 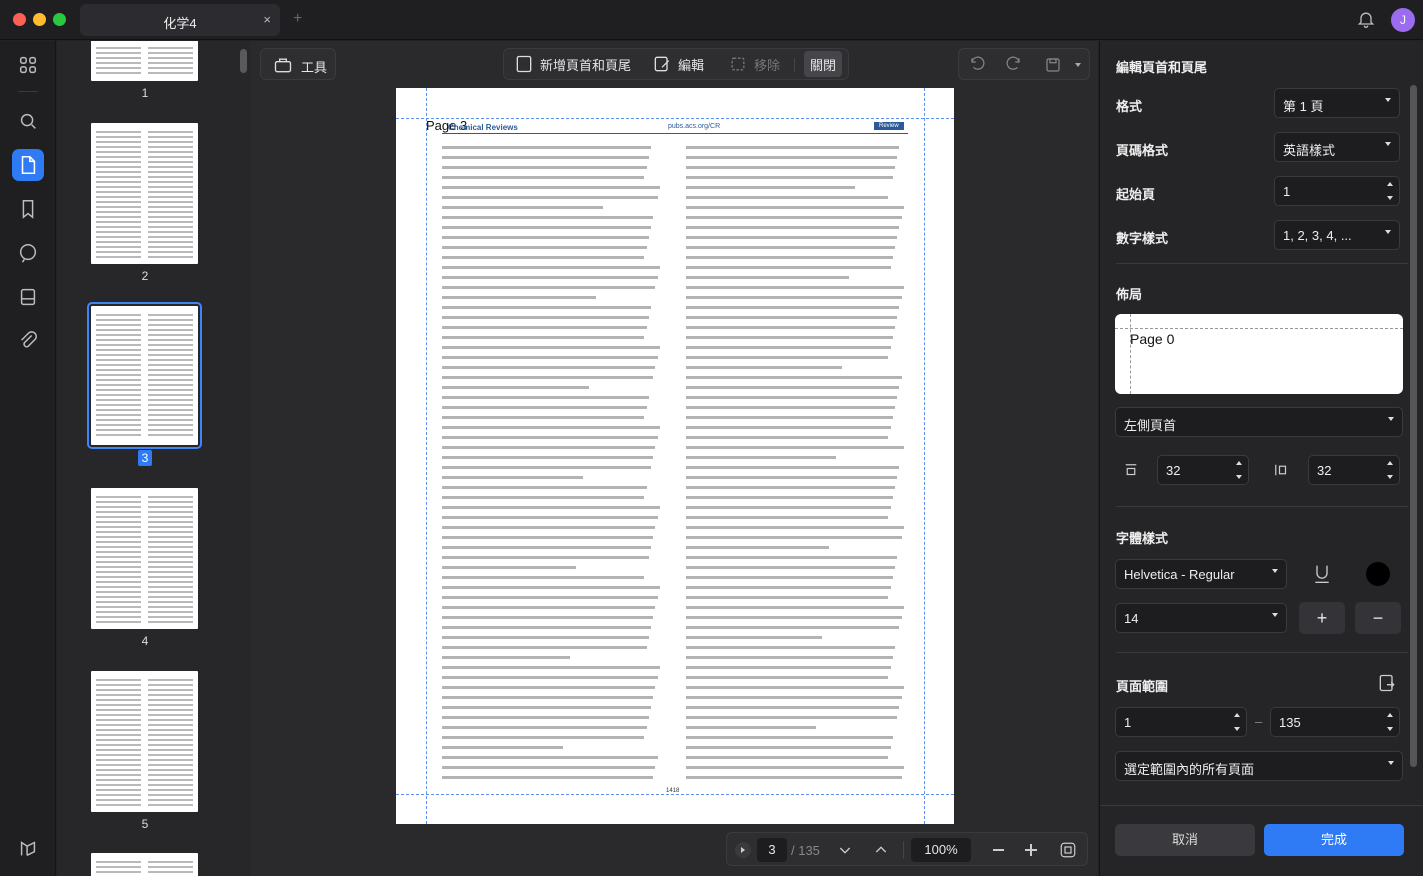 I want to click on remove-button: 移除, so click(x=754, y=64).